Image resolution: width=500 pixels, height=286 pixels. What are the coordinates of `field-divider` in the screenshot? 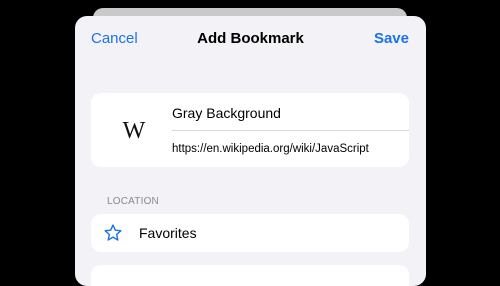 It's located at (290, 130).